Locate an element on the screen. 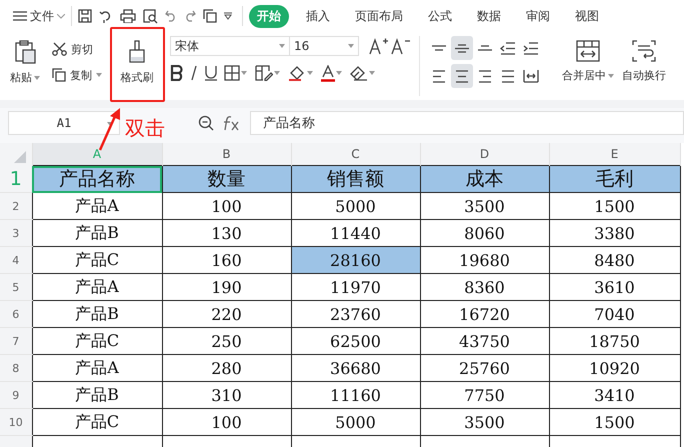  ribbon-tab: 数据 is located at coordinates (489, 16).